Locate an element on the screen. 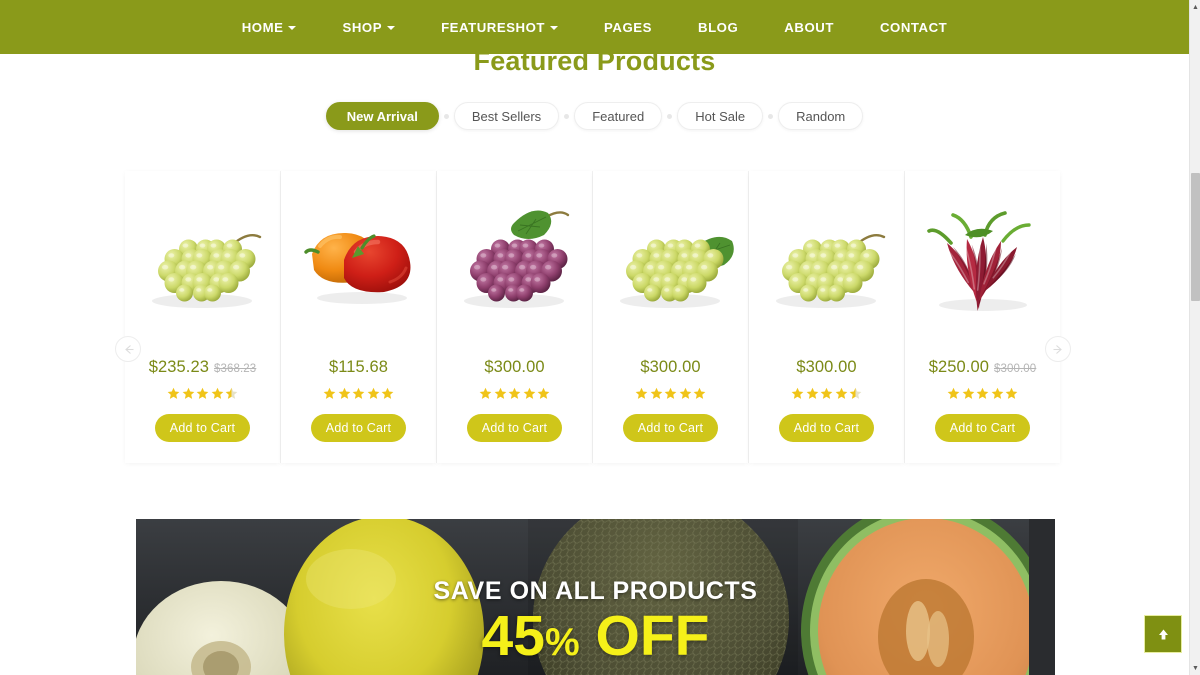 This screenshot has width=1200, height=675. nav-item-blog: BLOG is located at coordinates (718, 27).